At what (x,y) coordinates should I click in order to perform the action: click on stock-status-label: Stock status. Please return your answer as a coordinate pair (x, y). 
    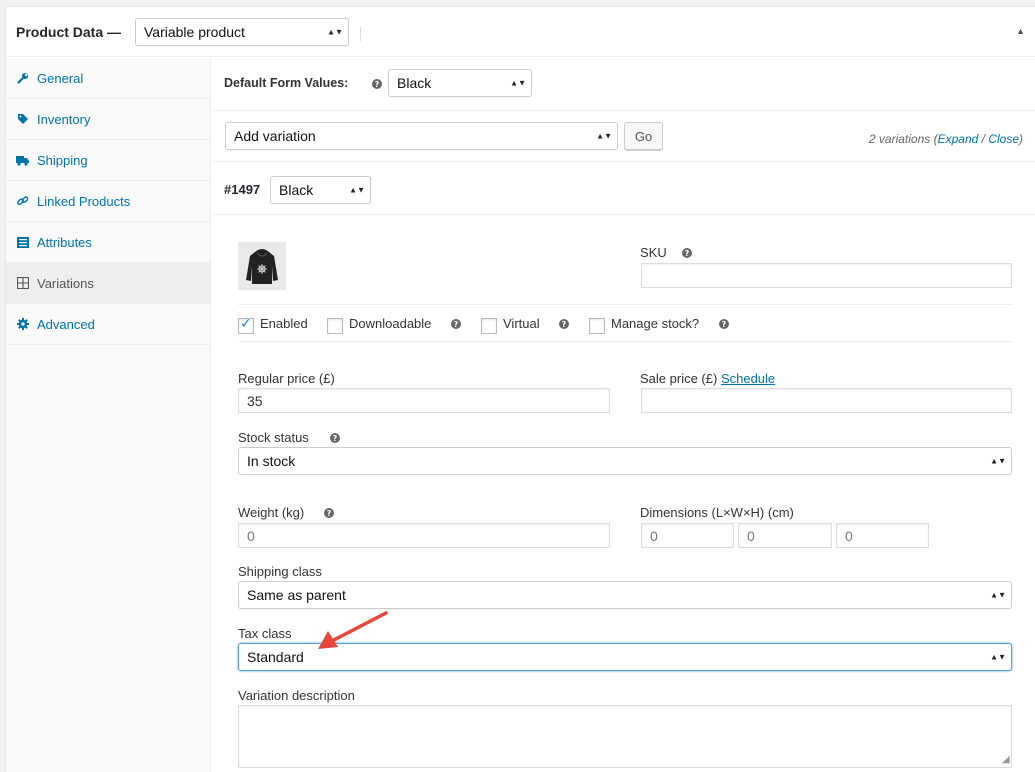
    Looking at the image, I should click on (273, 437).